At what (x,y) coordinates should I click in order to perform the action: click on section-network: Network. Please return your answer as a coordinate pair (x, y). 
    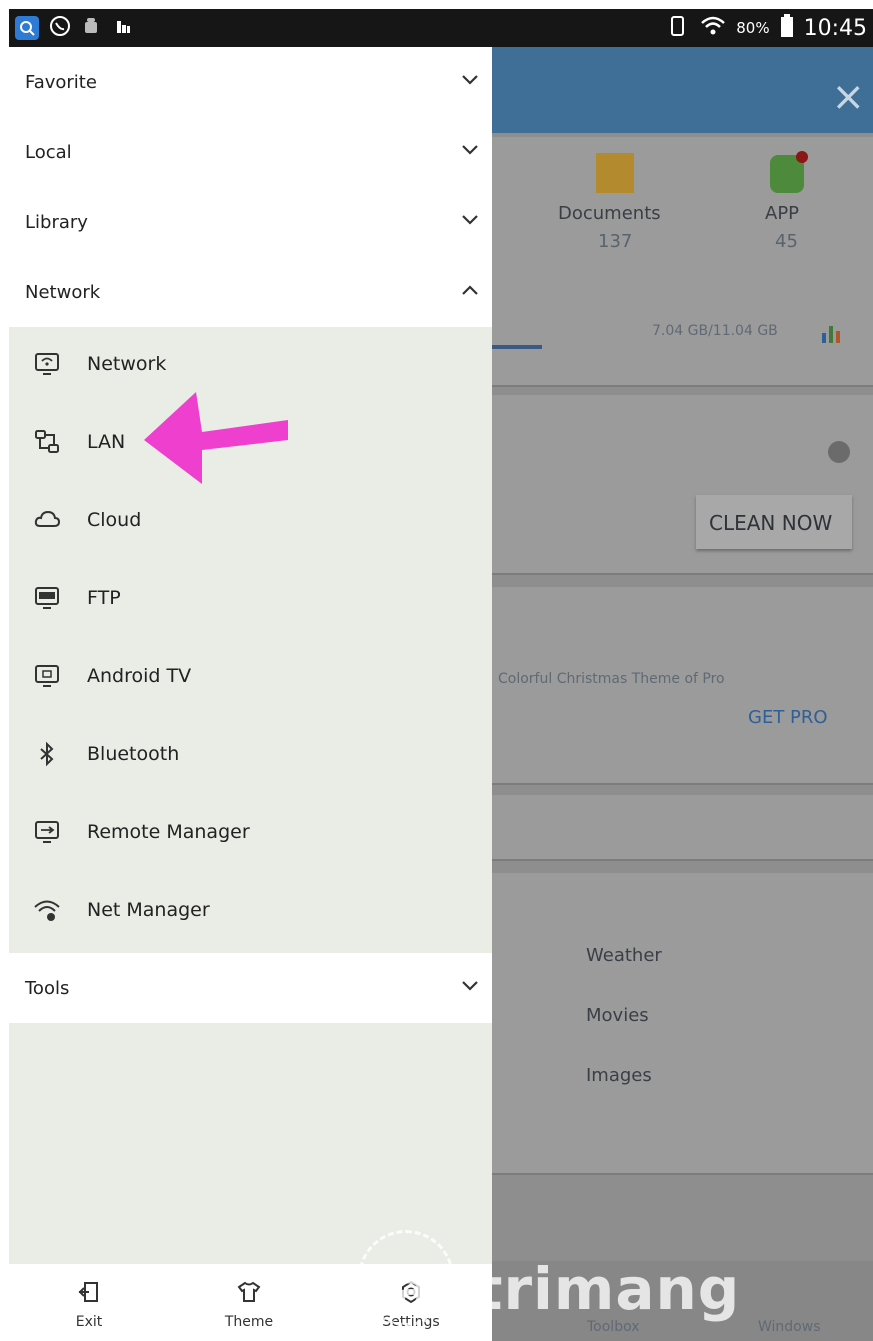
    Looking at the image, I should click on (250, 292).